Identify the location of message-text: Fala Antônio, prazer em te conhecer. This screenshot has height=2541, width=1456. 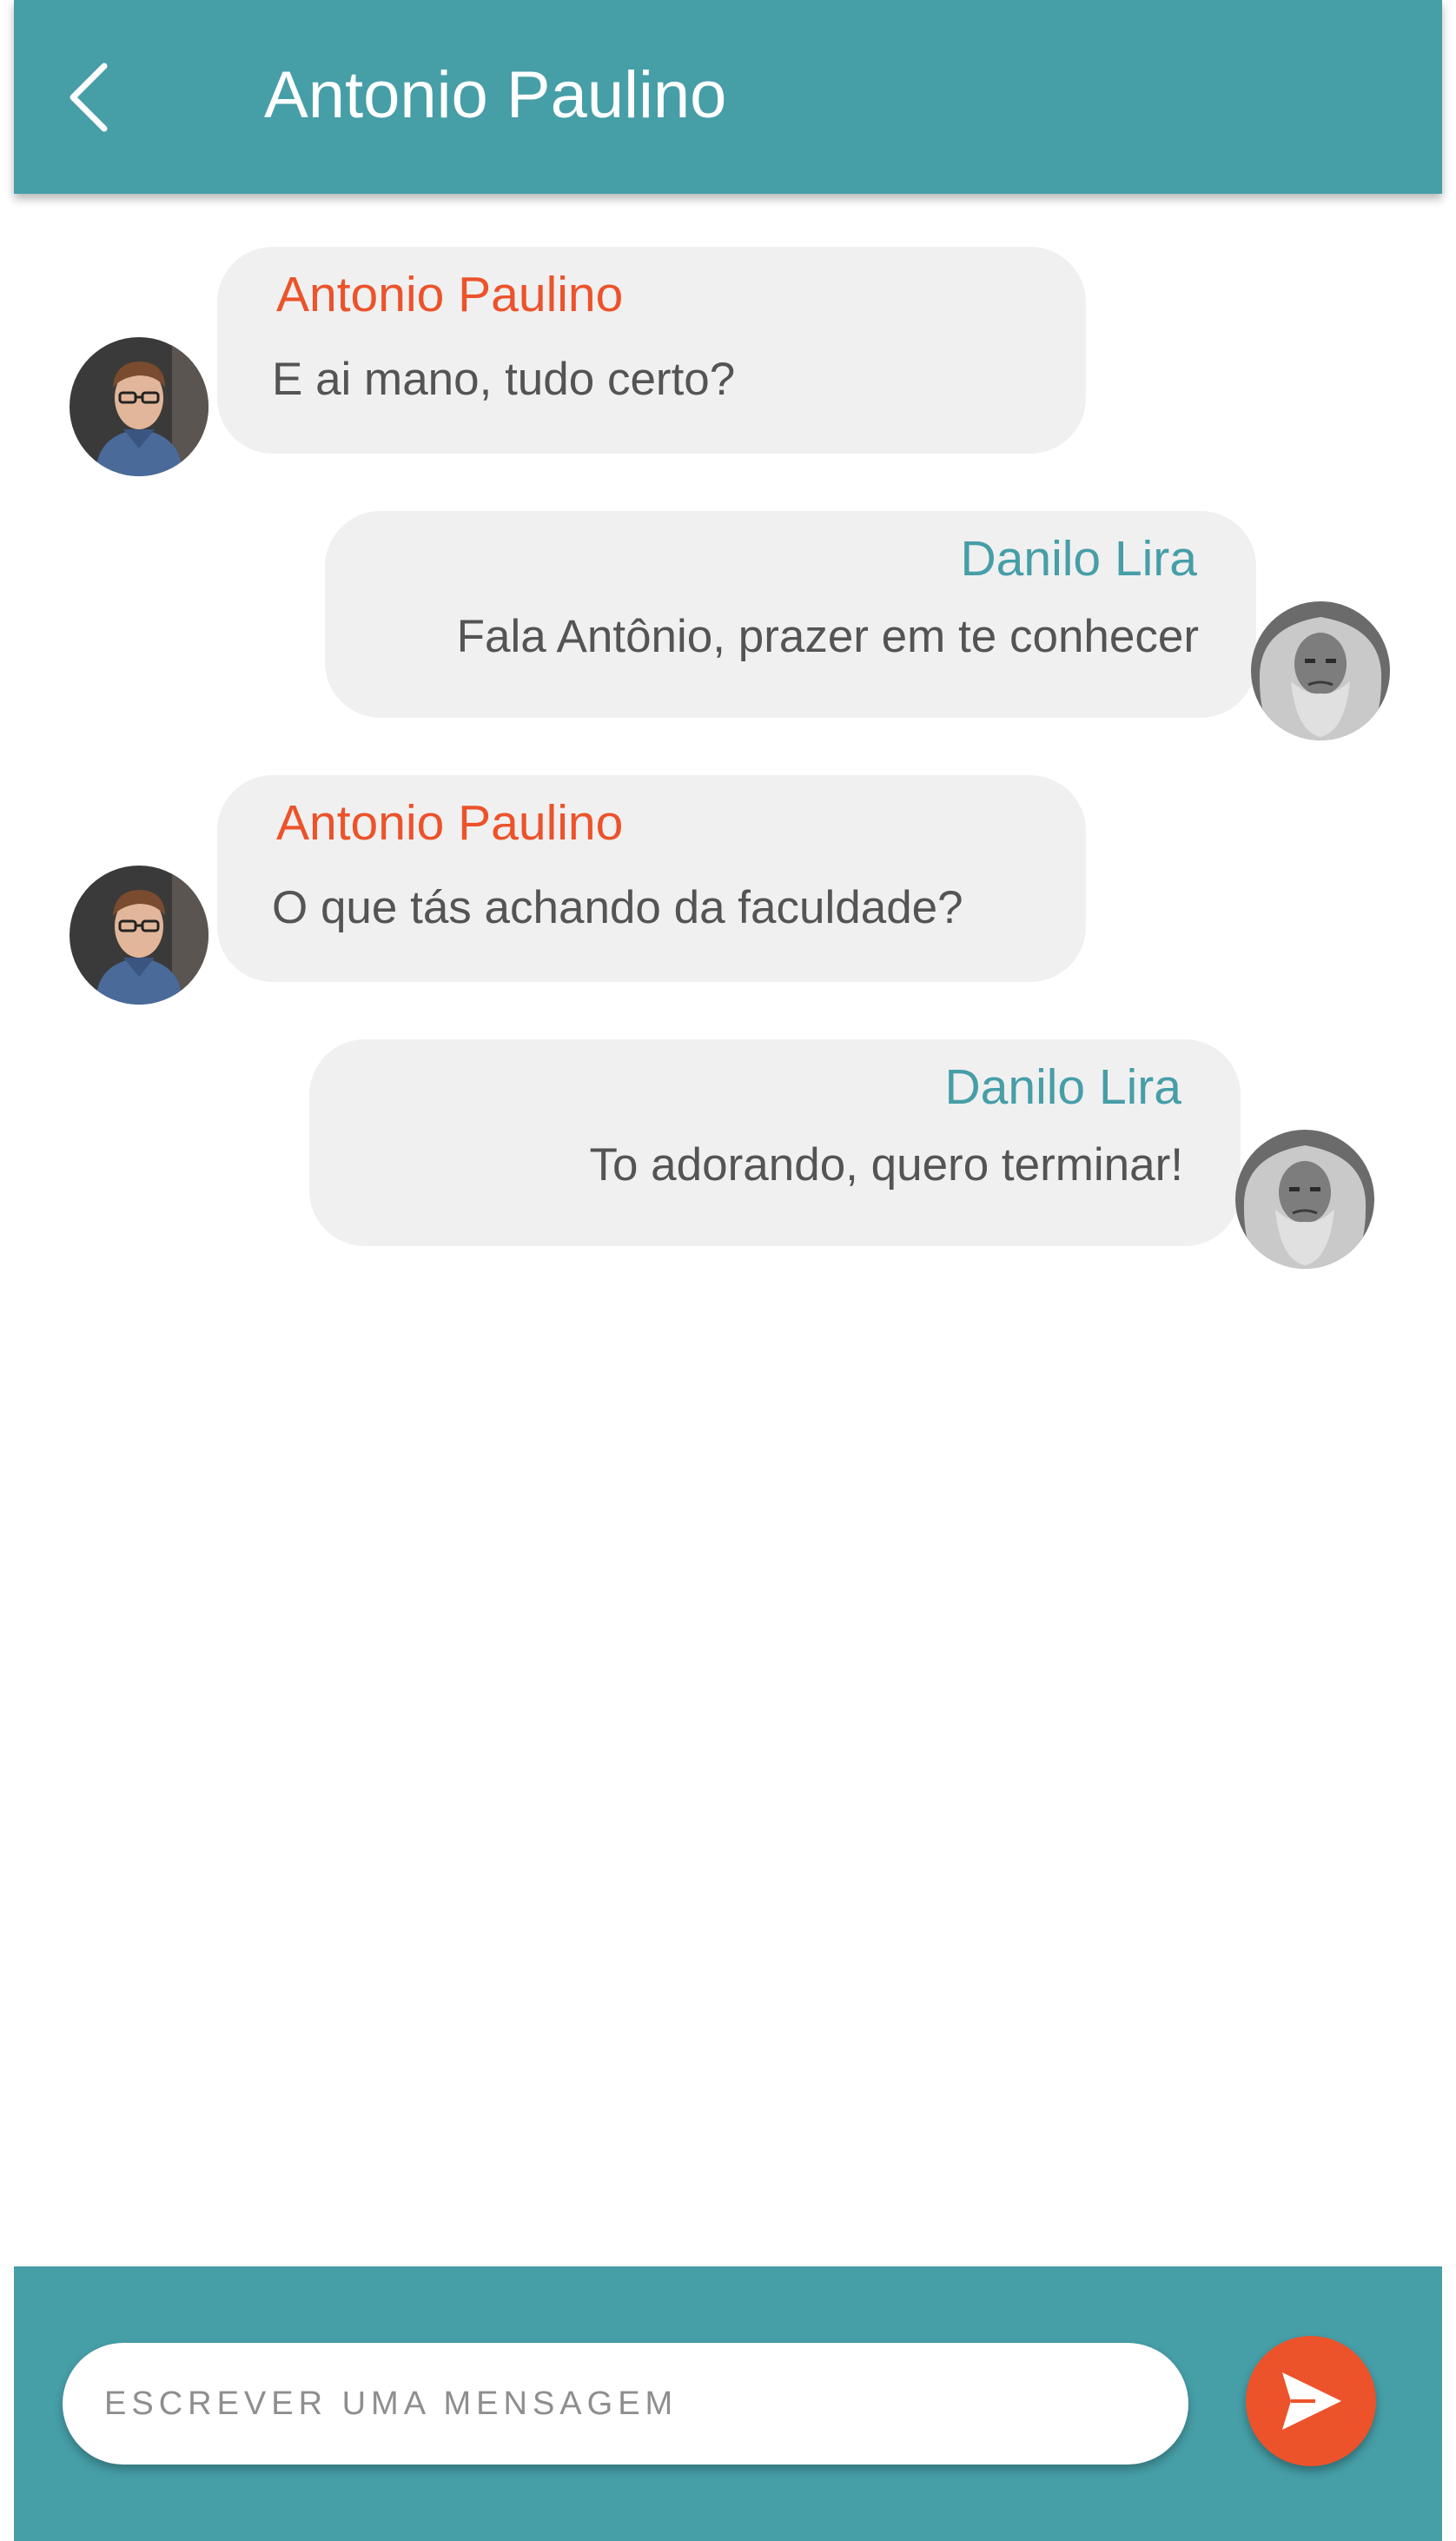
(827, 636).